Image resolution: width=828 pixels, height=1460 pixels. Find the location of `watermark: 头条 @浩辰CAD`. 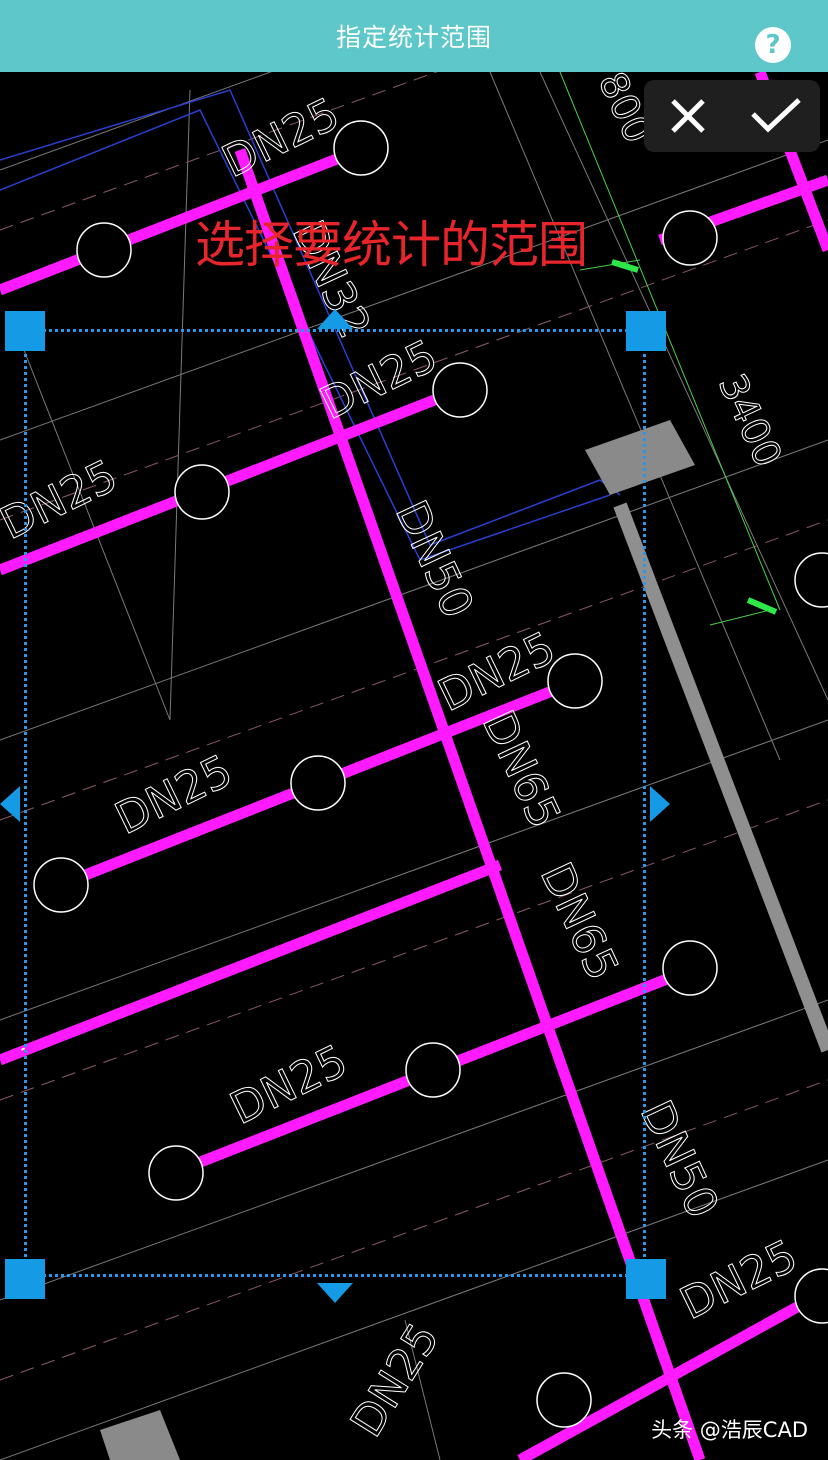

watermark: 头条 @浩辰CAD is located at coordinates (729, 1430).